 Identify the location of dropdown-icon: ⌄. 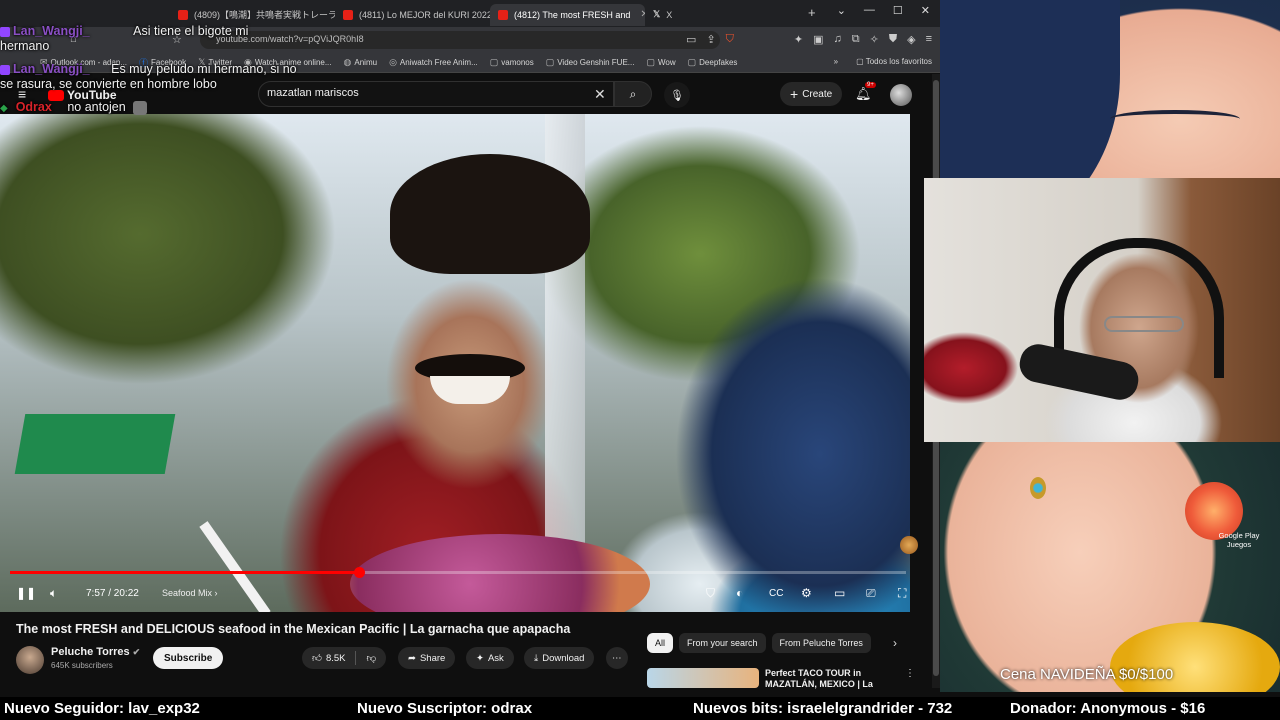
(841, 10).